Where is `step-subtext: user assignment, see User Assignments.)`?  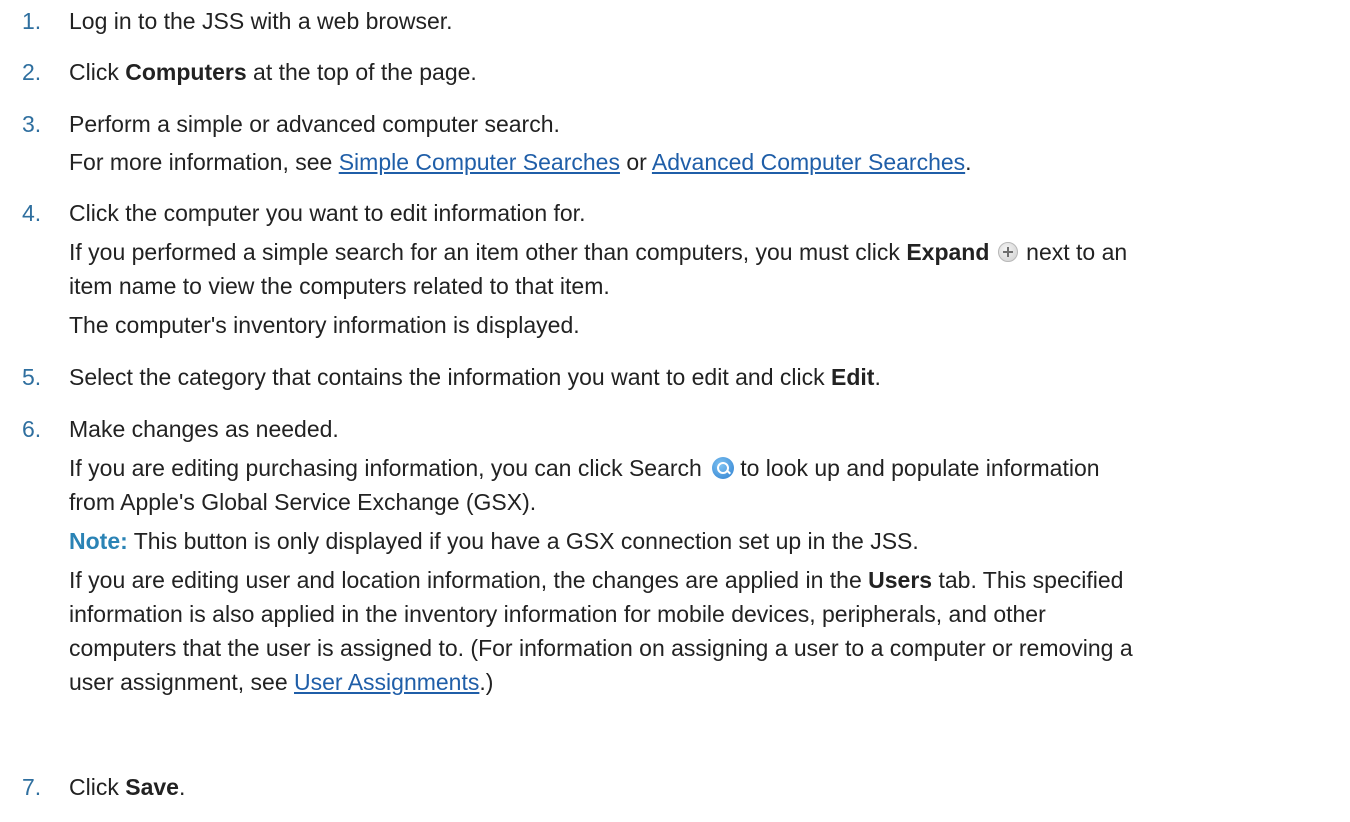 step-subtext: user assignment, see User Assignments.) is located at coordinates (281, 682).